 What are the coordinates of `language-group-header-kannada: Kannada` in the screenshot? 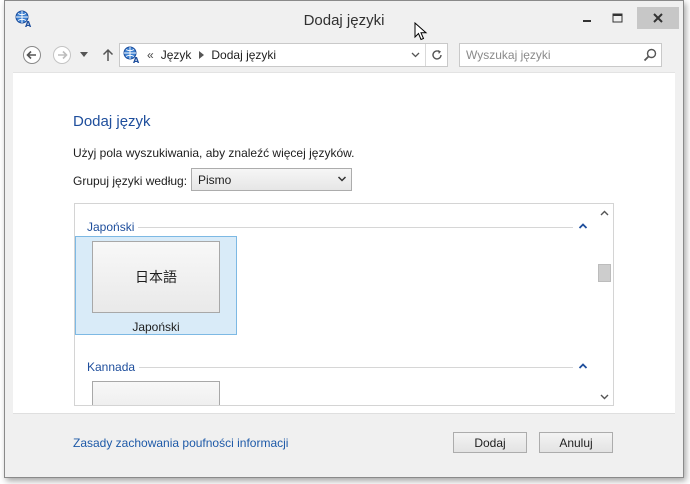 It's located at (338, 368).